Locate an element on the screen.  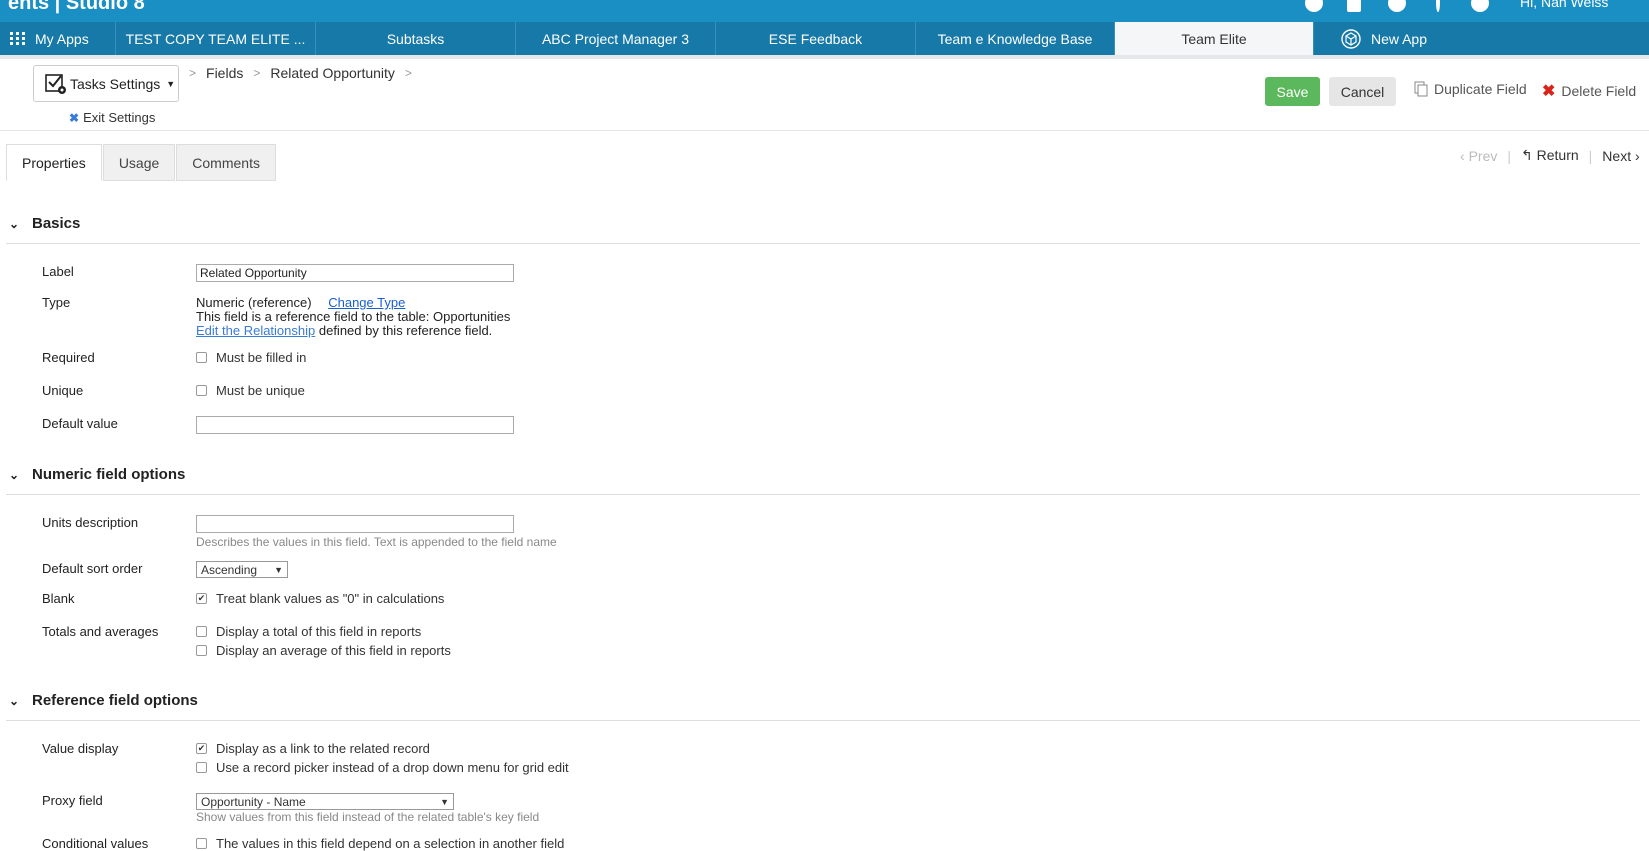
type-label: Type is located at coordinates (56, 302).